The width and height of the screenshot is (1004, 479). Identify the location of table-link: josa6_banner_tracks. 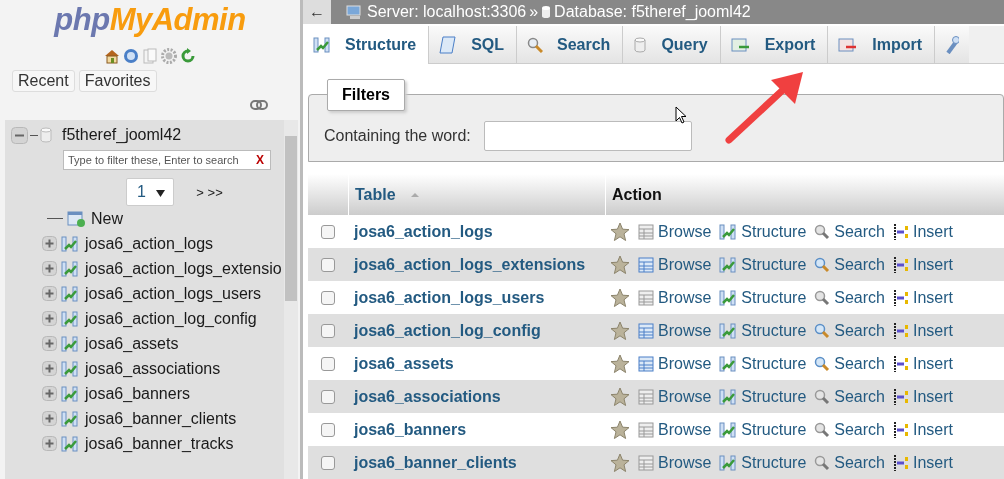
(159, 443).